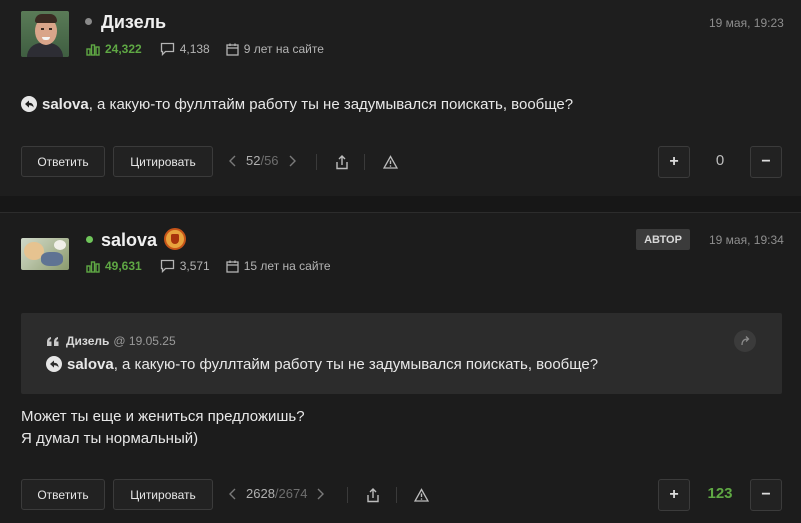 The height and width of the screenshot is (523, 801). I want to click on tenure-text: 15 лет на сайте, so click(287, 266).